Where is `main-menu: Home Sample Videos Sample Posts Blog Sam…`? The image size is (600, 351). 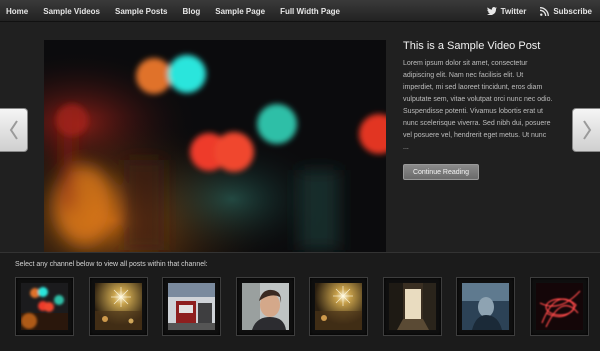 main-menu: Home Sample Videos Sample Posts Blog Sam… is located at coordinates (180, 11).